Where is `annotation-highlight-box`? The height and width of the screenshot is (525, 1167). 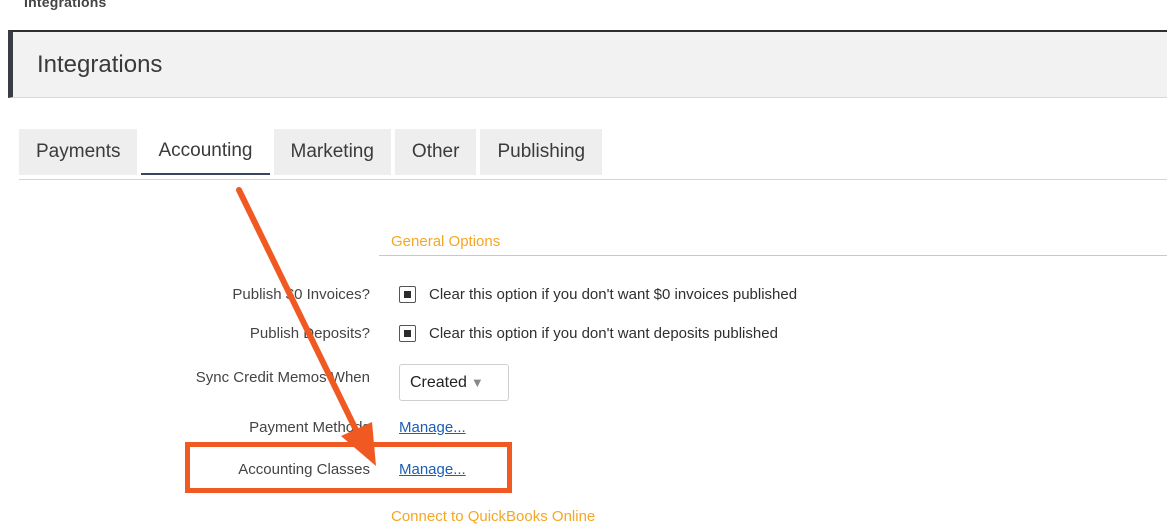
annotation-highlight-box is located at coordinates (348, 467).